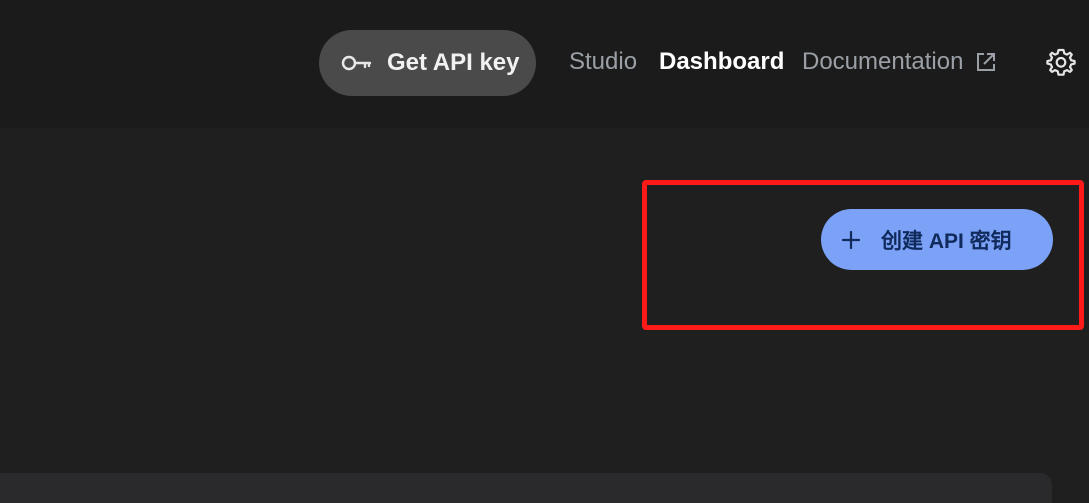 The width and height of the screenshot is (1089, 503). Describe the element at coordinates (986, 62) in the screenshot. I see `external-link-icon` at that location.